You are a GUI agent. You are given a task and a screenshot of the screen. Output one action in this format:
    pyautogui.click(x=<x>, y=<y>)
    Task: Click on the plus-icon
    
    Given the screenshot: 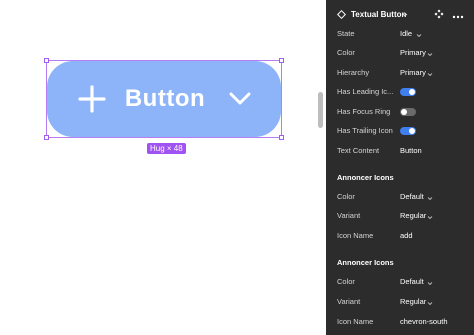 What is the action you would take?
    pyautogui.click(x=92, y=99)
    